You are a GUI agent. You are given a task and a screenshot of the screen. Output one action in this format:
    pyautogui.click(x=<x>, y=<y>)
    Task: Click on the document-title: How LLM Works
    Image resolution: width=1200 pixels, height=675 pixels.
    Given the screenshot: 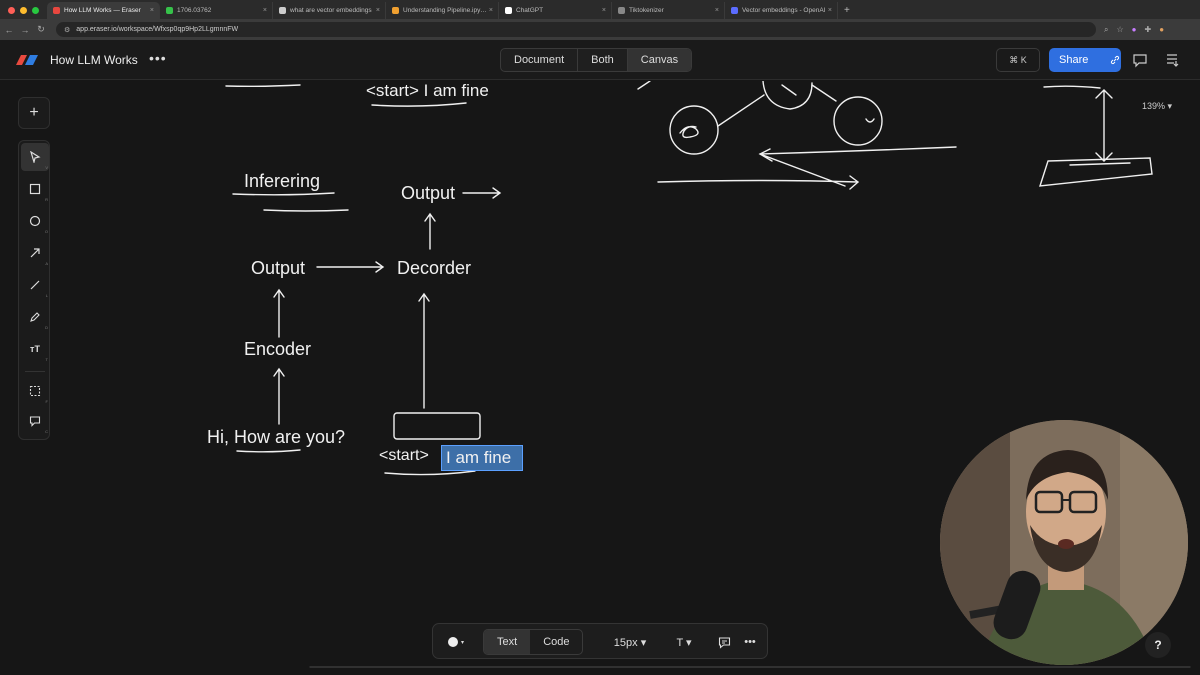 What is the action you would take?
    pyautogui.click(x=94, y=60)
    